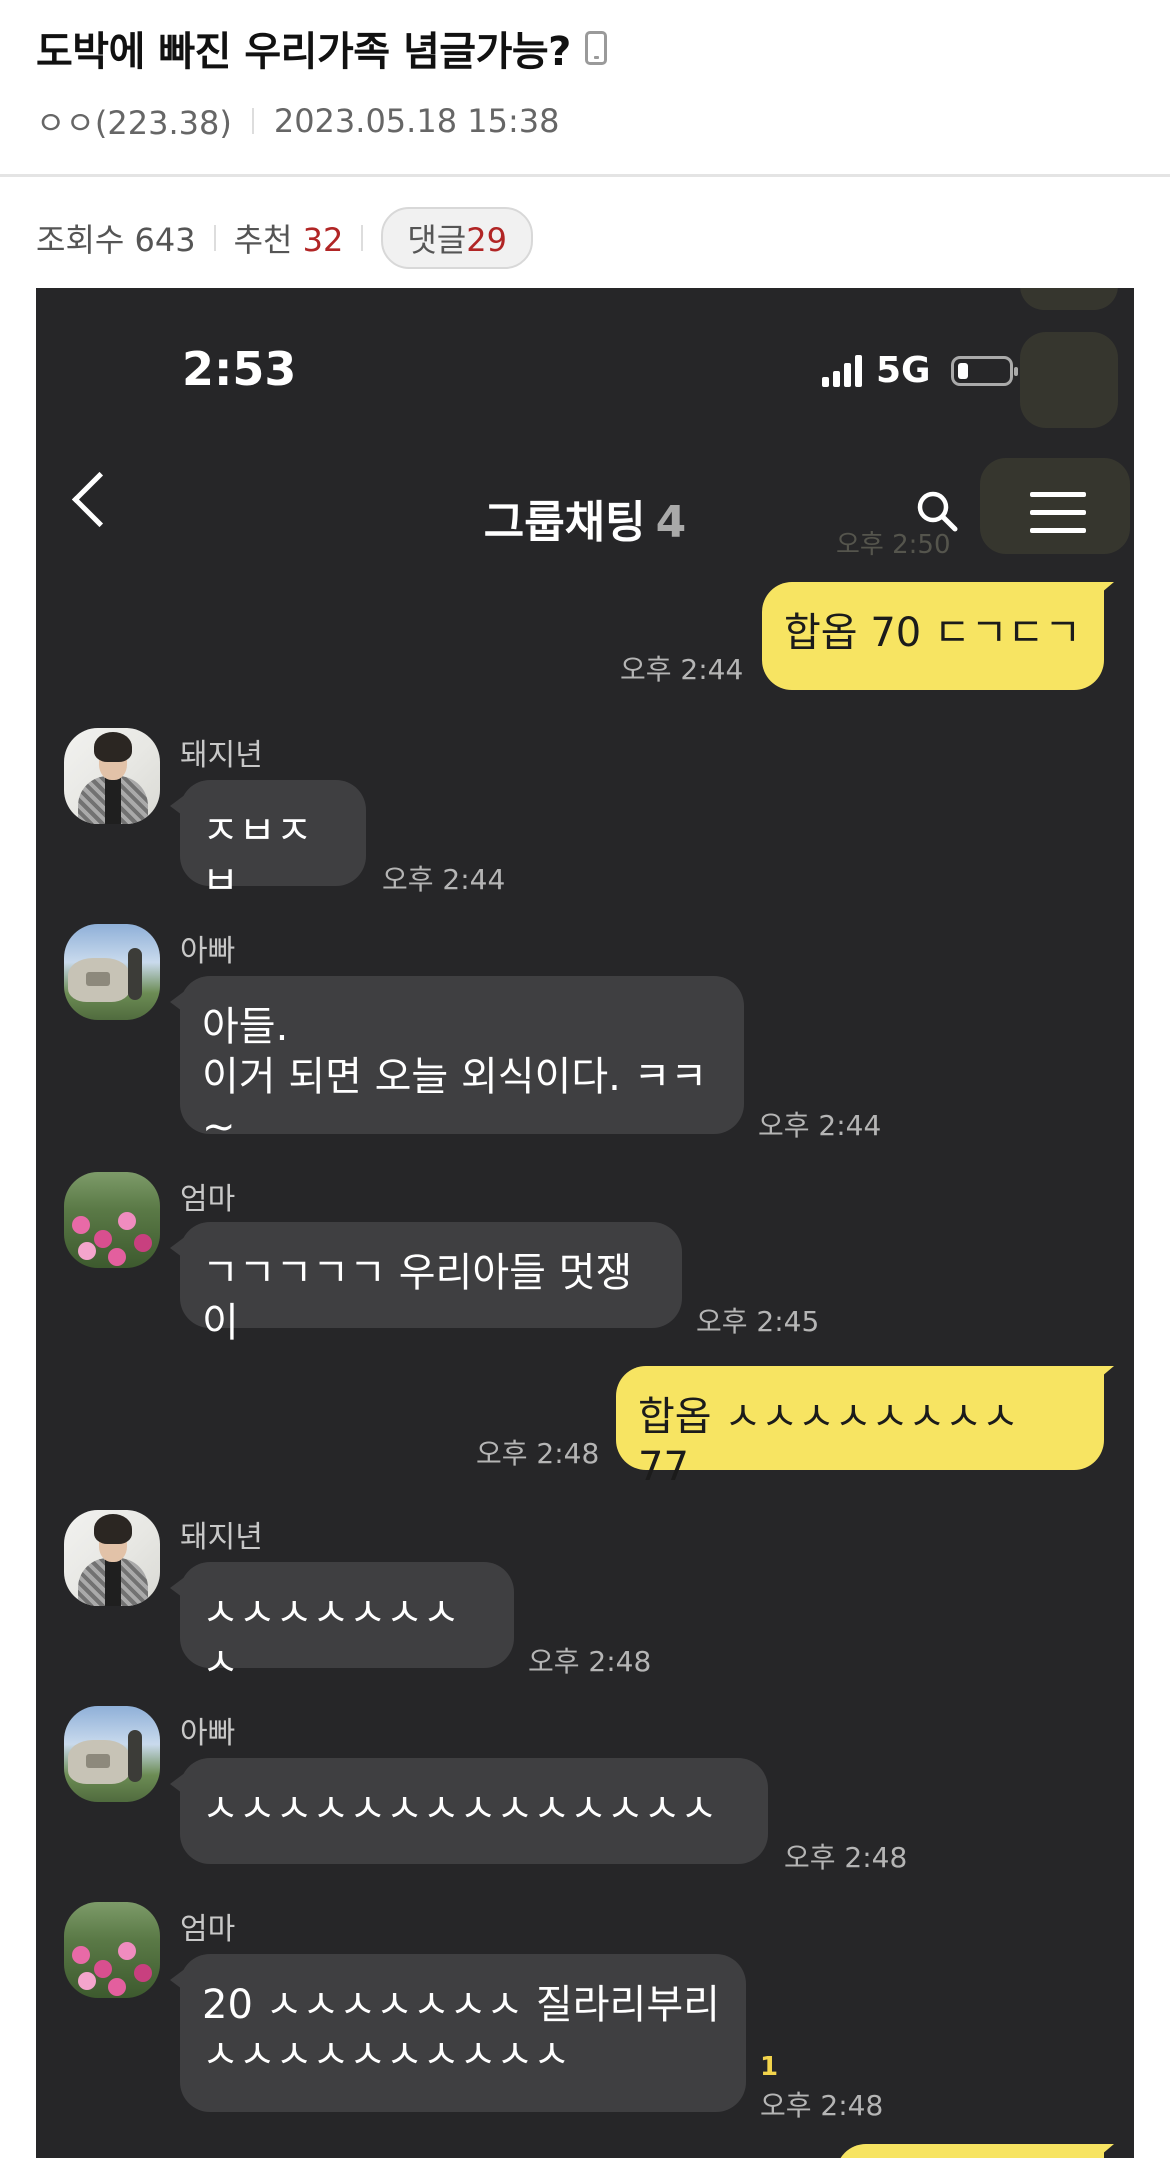 The height and width of the screenshot is (2158, 1170). I want to click on message-text: ㅅㅅㅅㅅㅅㅅㅅㅅㅅㅅㅅㅅㅅㅅ, so click(460, 1809).